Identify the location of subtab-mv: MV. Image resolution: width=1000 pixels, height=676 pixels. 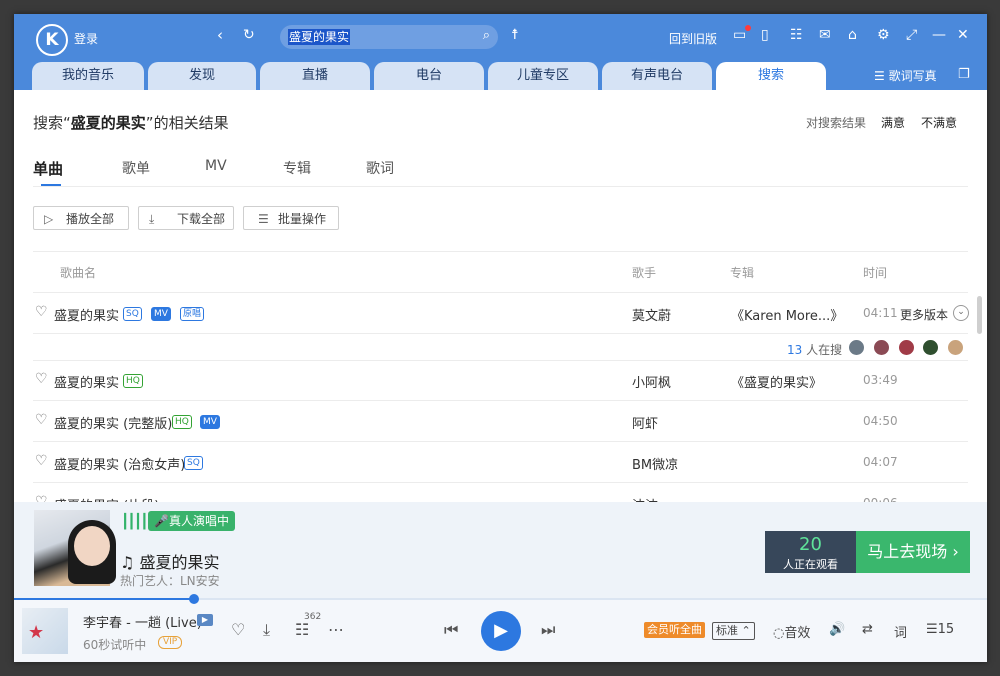
(216, 166).